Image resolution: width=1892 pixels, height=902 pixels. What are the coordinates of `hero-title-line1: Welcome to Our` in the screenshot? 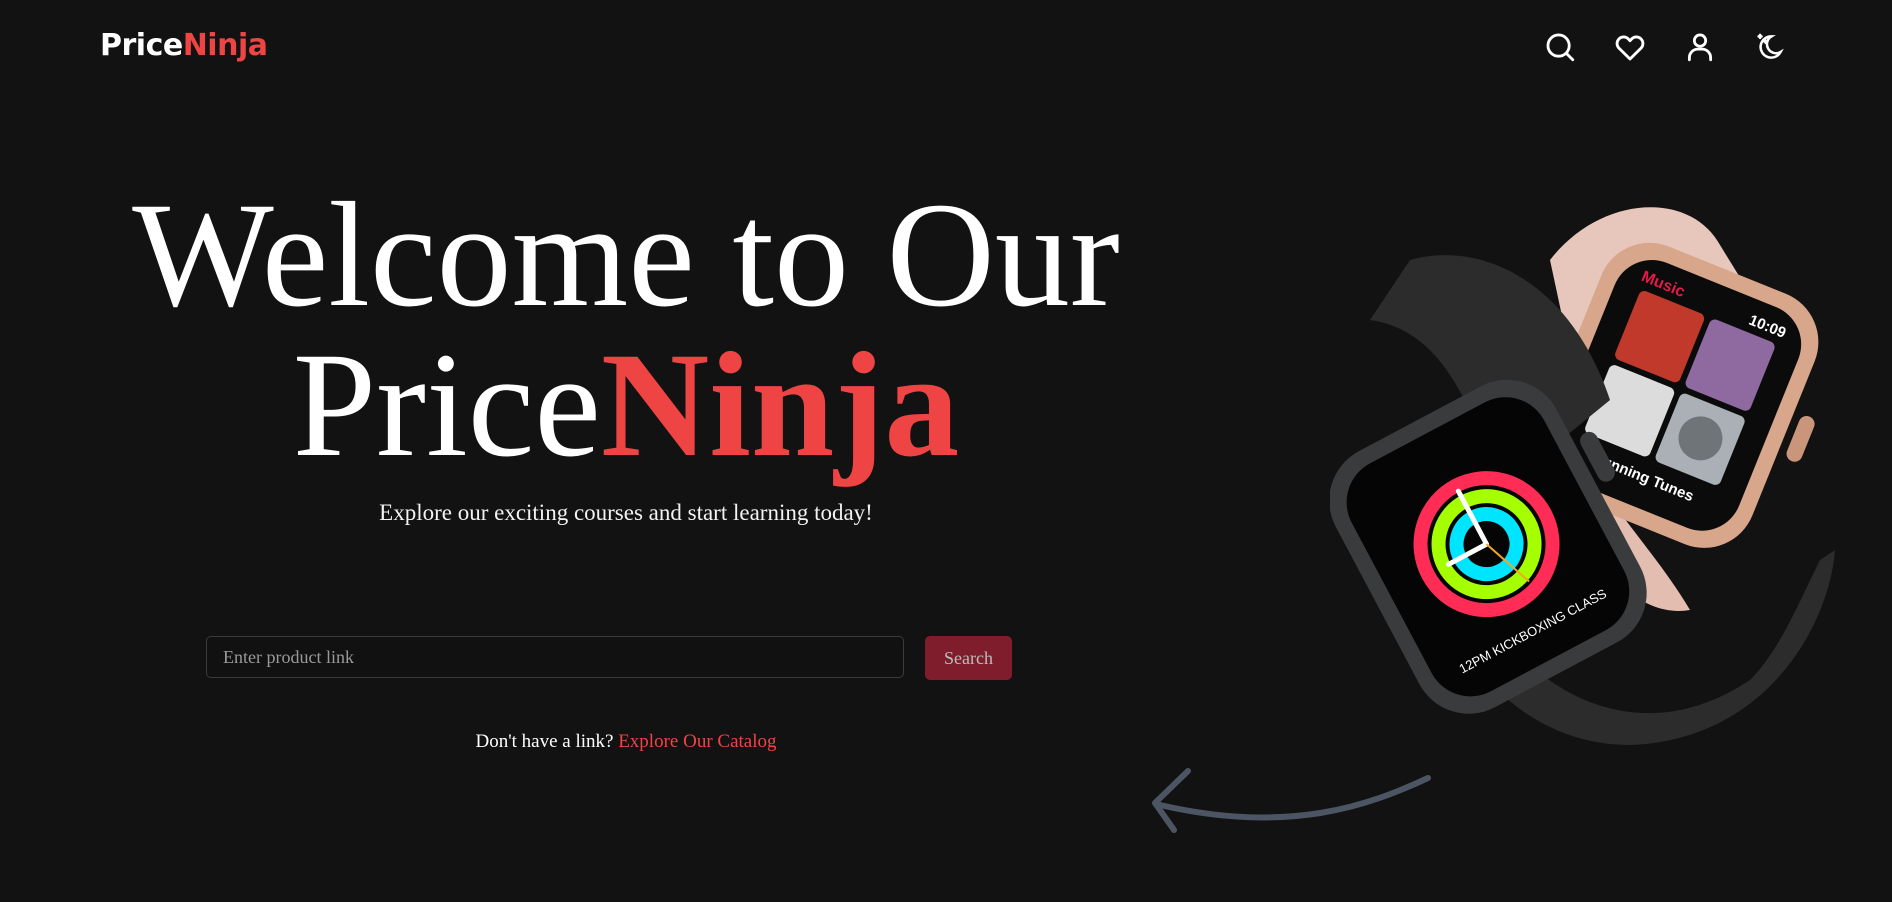 It's located at (626, 255).